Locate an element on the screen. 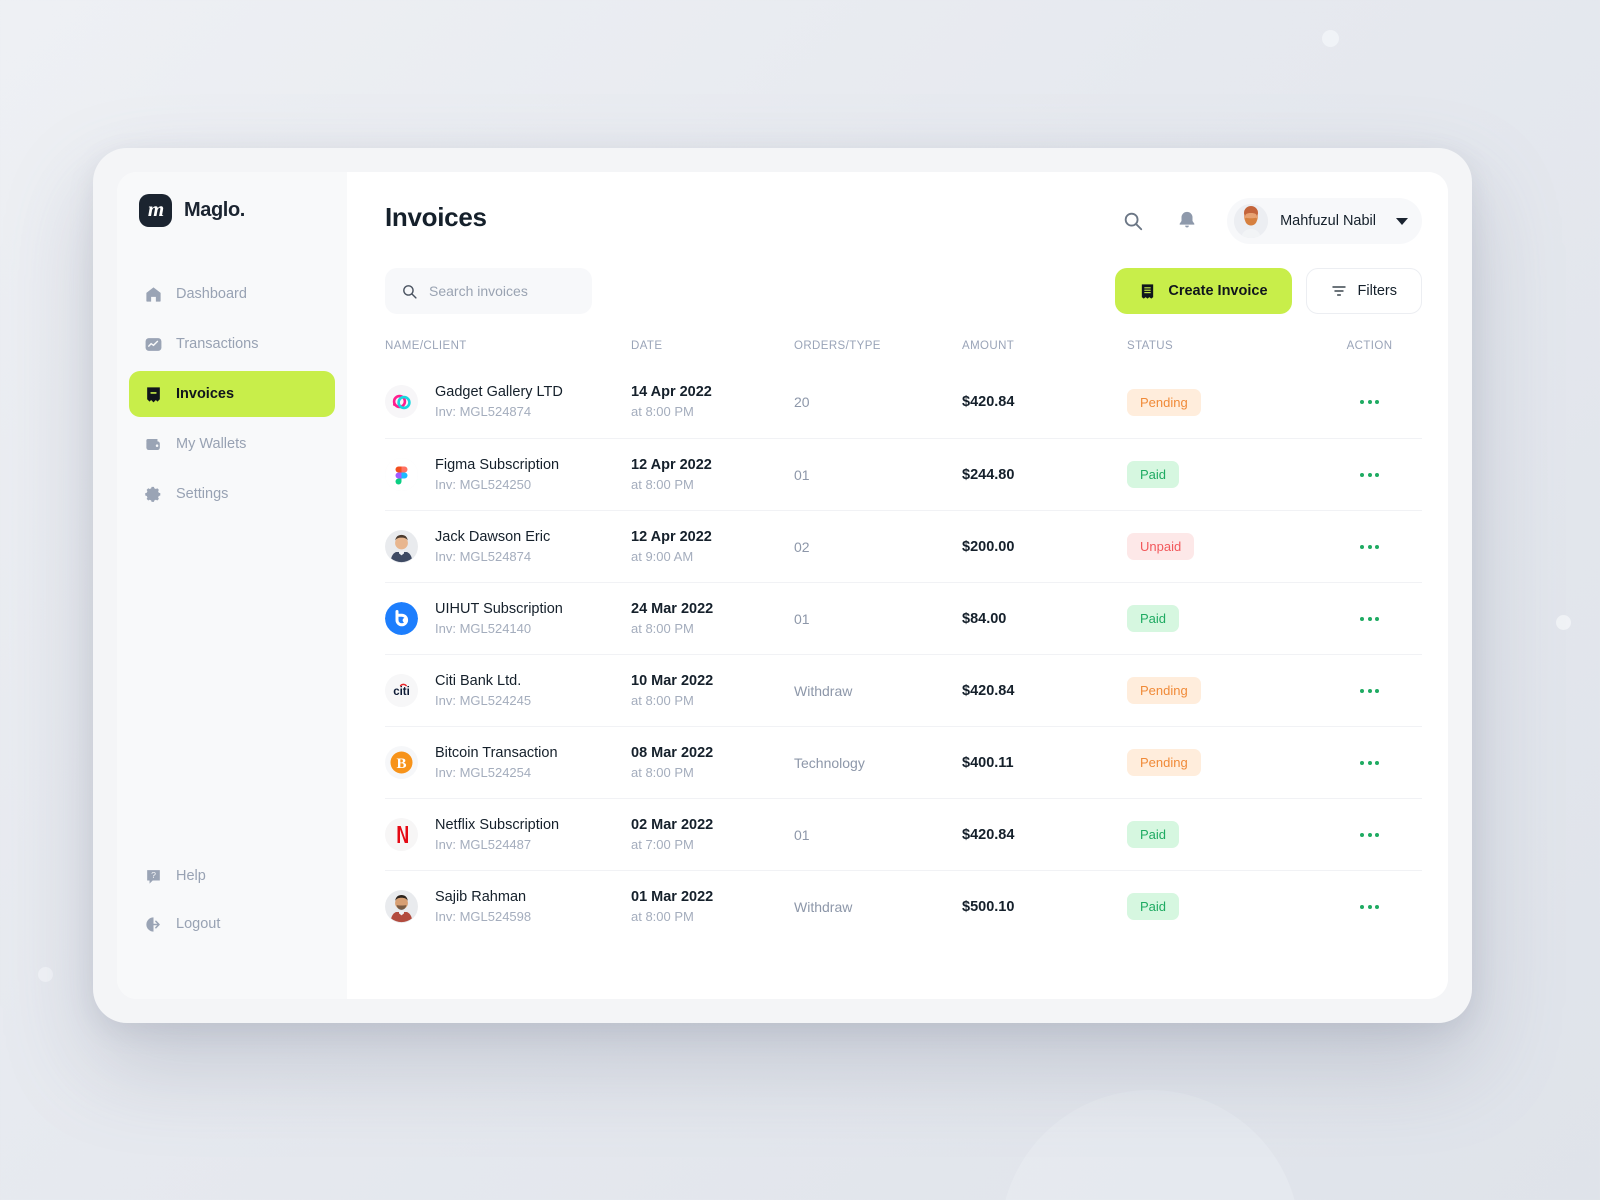 This screenshot has height=1200, width=1600. uihut-logo is located at coordinates (401, 618).